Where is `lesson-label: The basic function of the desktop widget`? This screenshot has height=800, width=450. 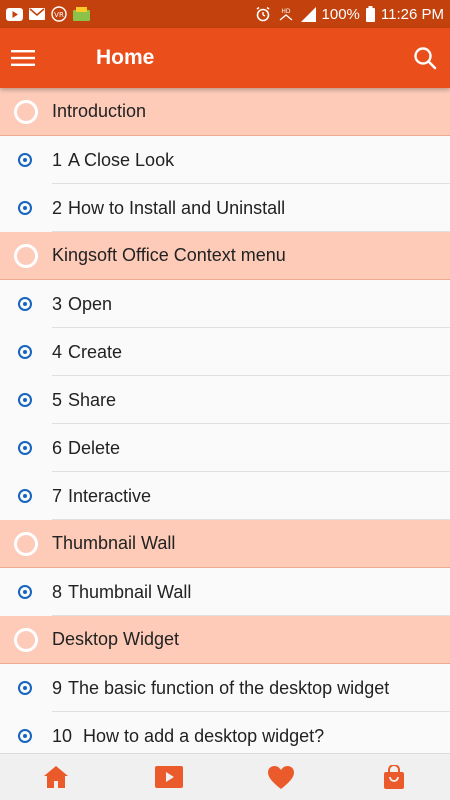 lesson-label: The basic function of the desktop widget is located at coordinates (229, 687).